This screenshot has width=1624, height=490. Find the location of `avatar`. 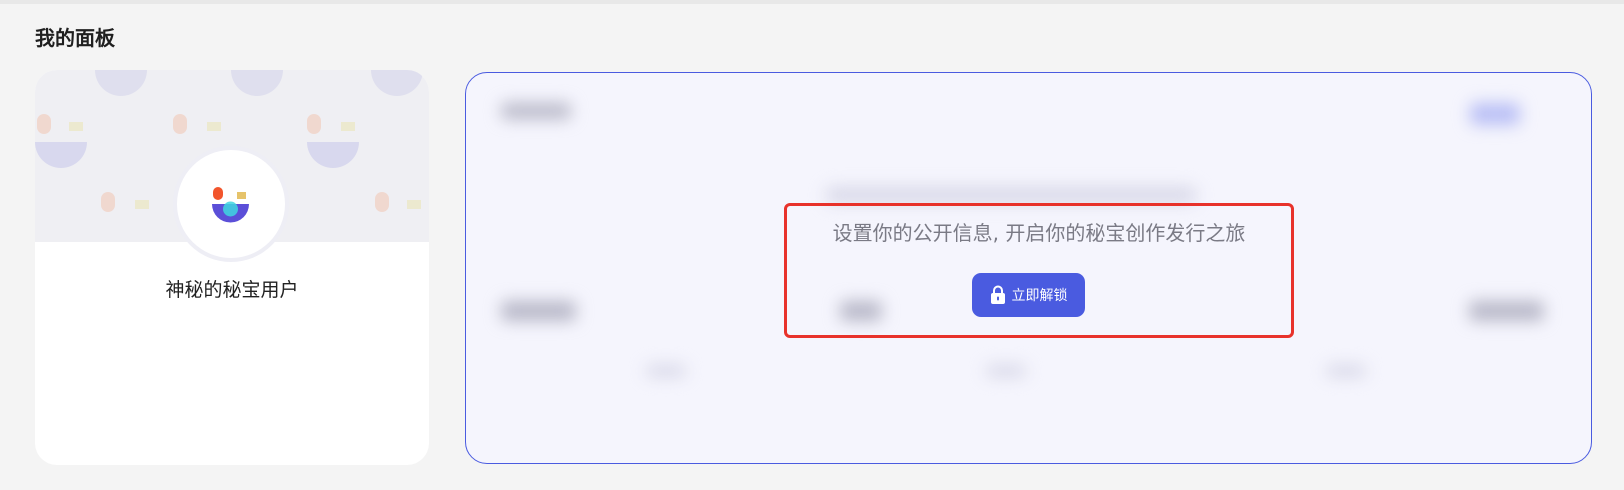

avatar is located at coordinates (231, 204).